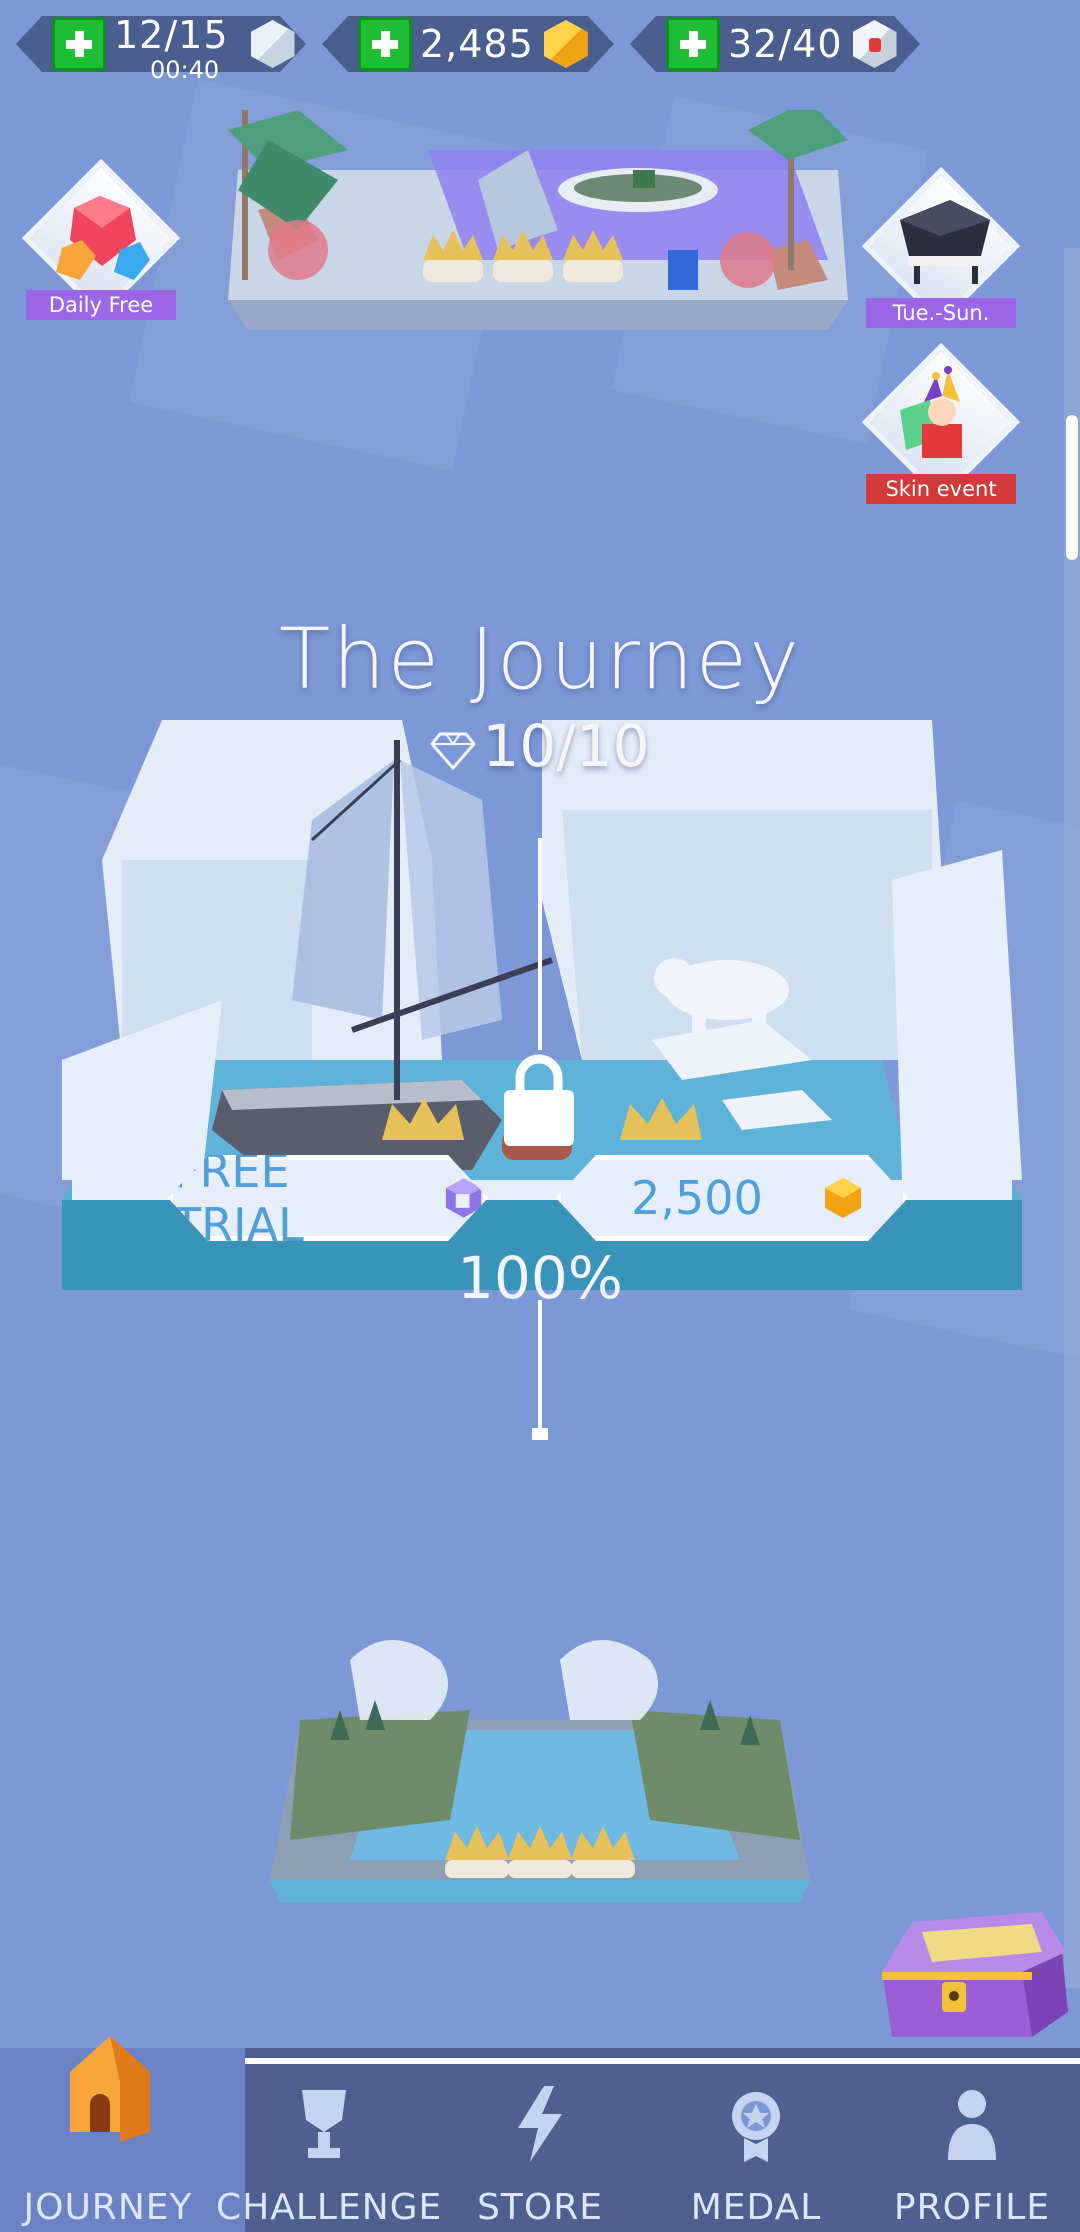 This screenshot has width=1080, height=2232. What do you see at coordinates (697, 1198) in the screenshot?
I see `price-label: 2,500` at bounding box center [697, 1198].